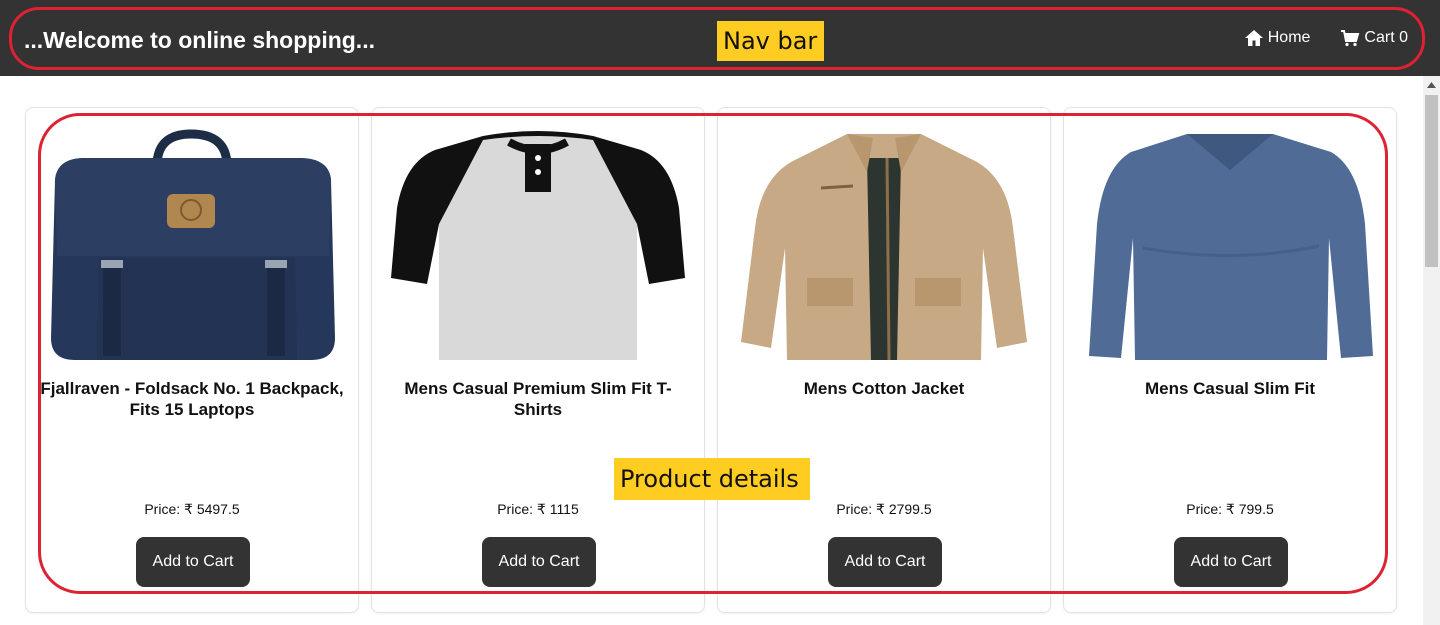 The width and height of the screenshot is (1440, 625). Describe the element at coordinates (1431, 84) in the screenshot. I see `scroll-up-icon` at that location.